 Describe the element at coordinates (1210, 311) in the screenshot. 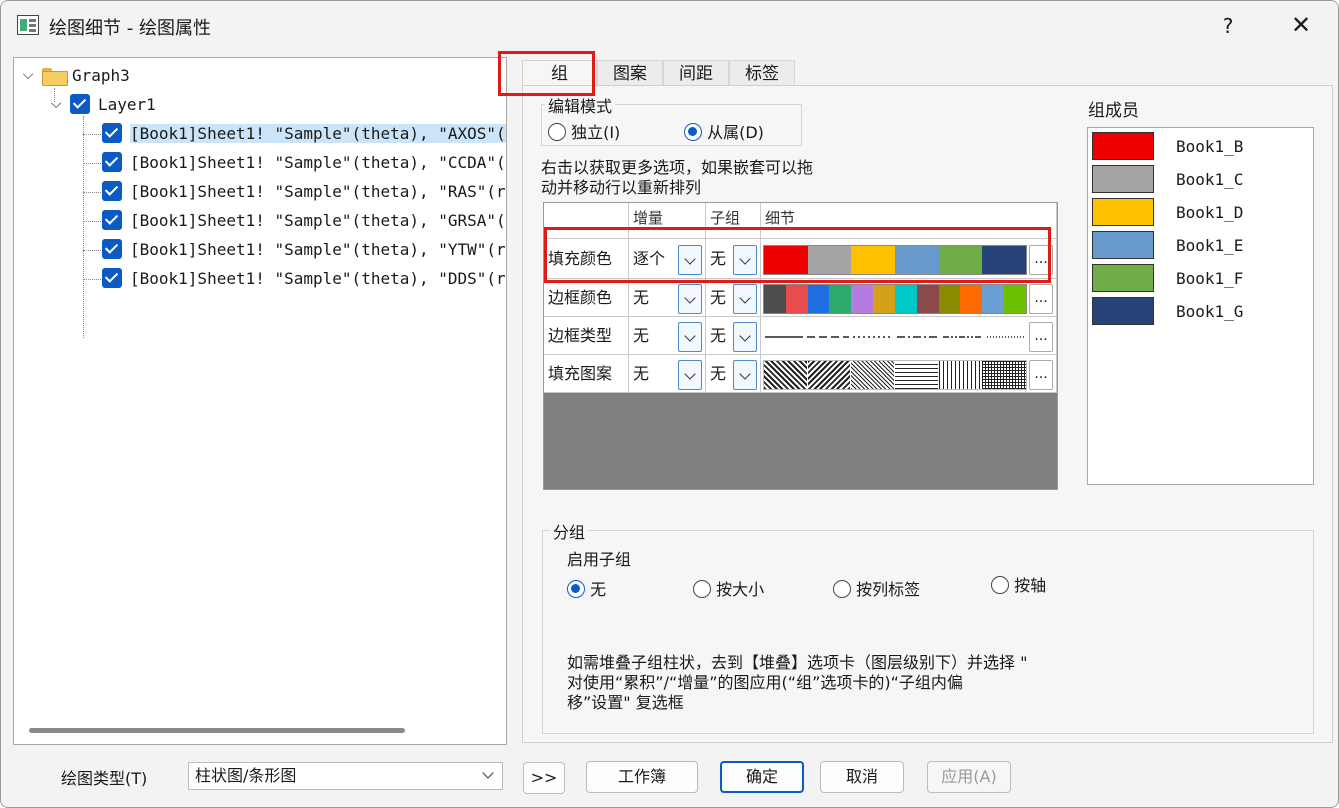

I see `member-label: Book1_G` at that location.